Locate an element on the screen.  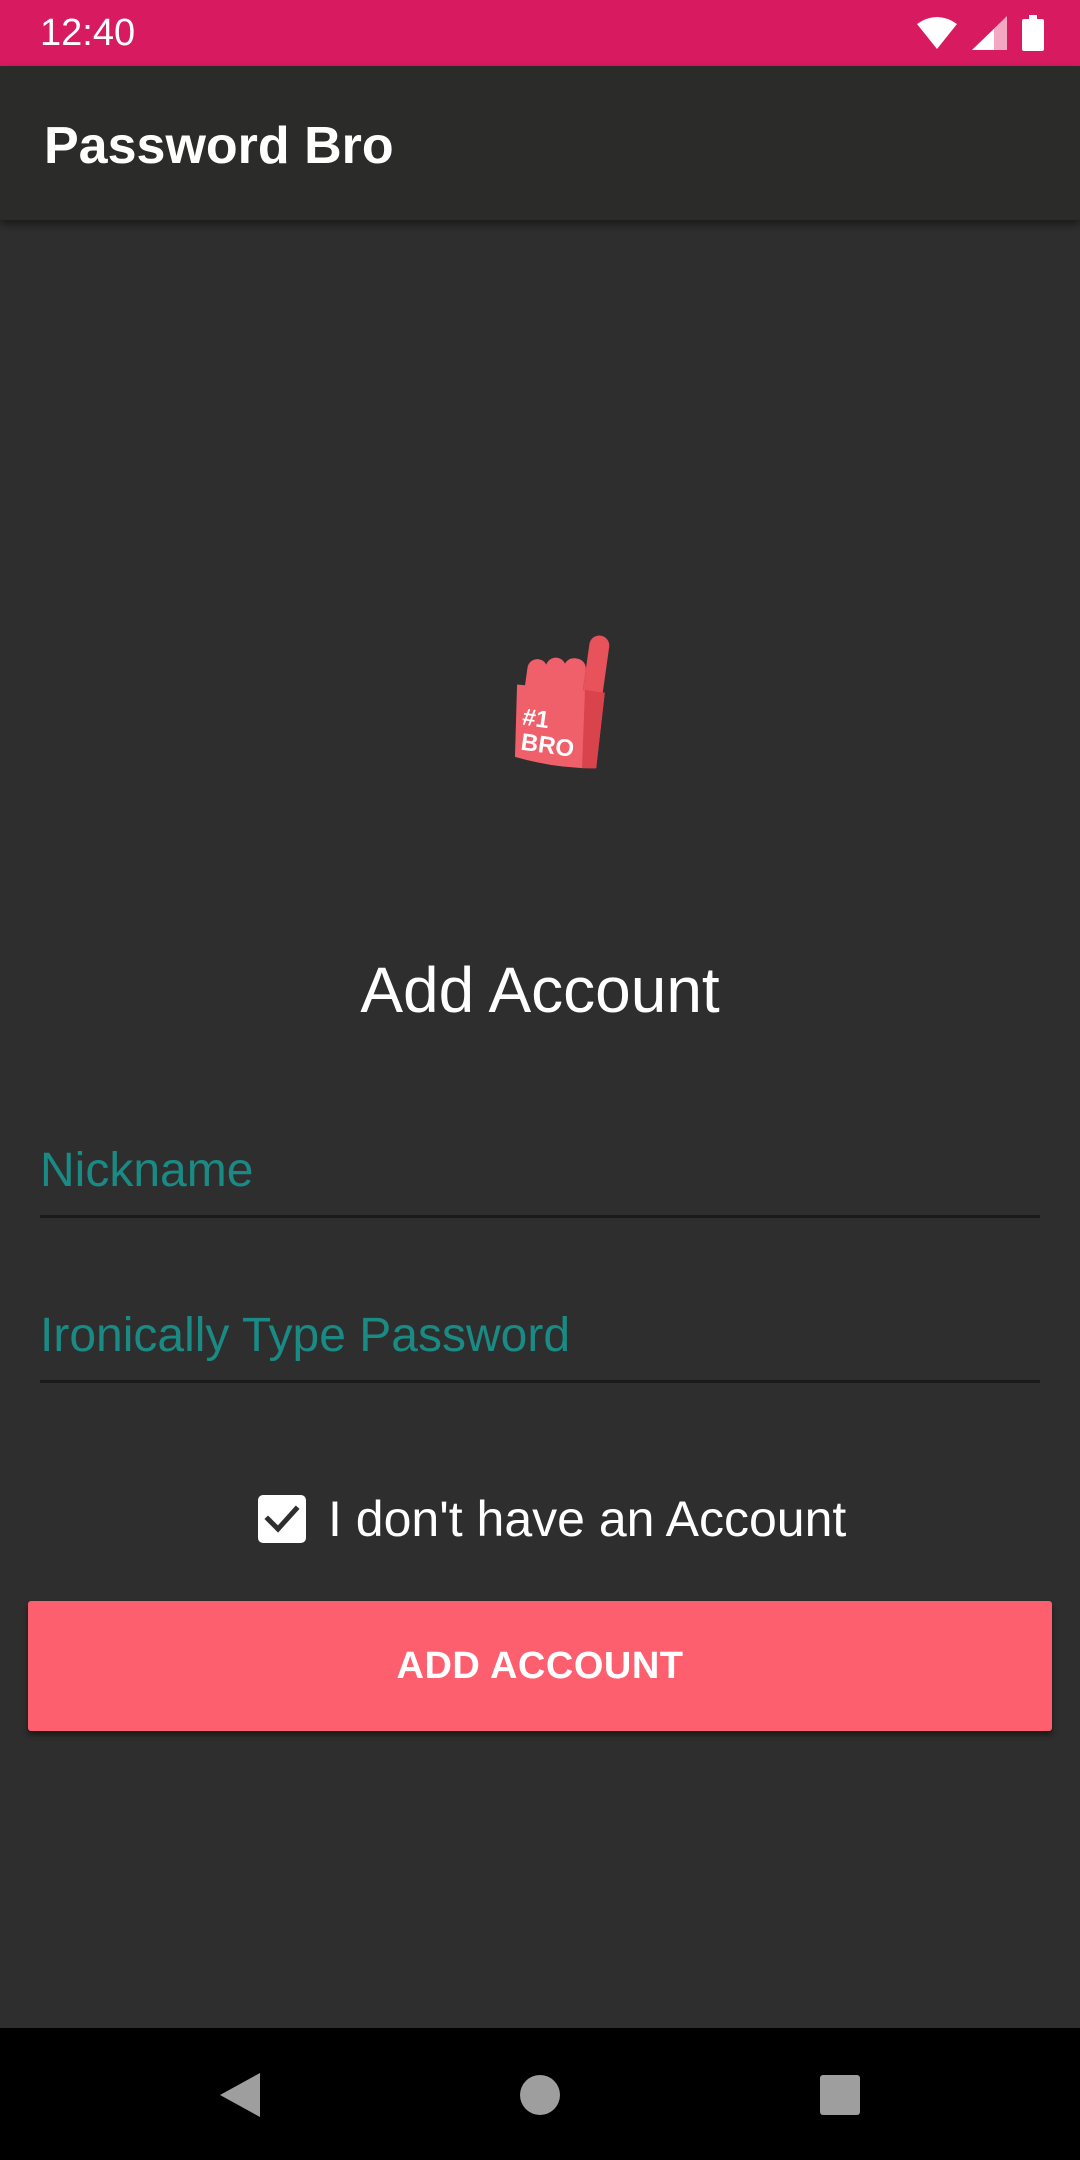
back-icon is located at coordinates (240, 2095).